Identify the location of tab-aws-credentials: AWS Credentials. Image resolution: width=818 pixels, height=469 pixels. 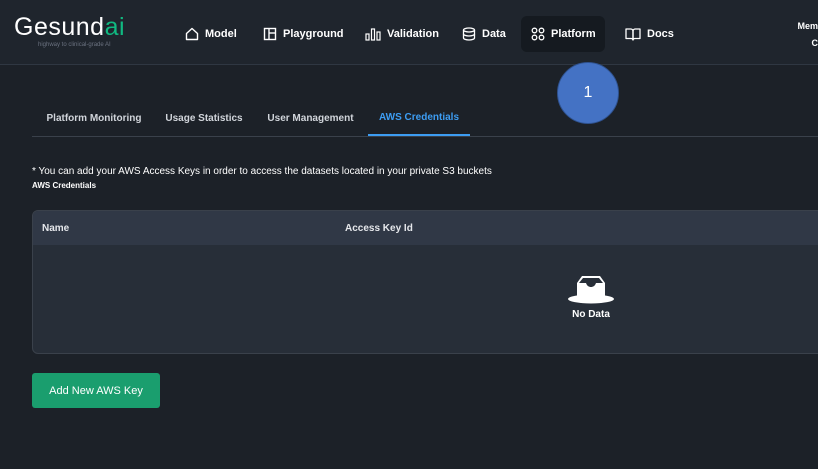
(419, 118).